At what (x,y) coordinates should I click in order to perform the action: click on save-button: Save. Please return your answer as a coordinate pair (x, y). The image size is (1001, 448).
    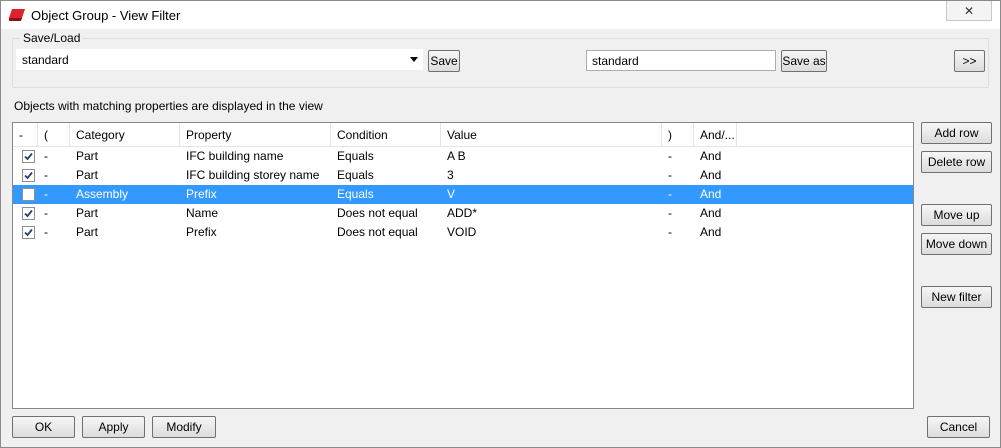
    Looking at the image, I should click on (444, 61).